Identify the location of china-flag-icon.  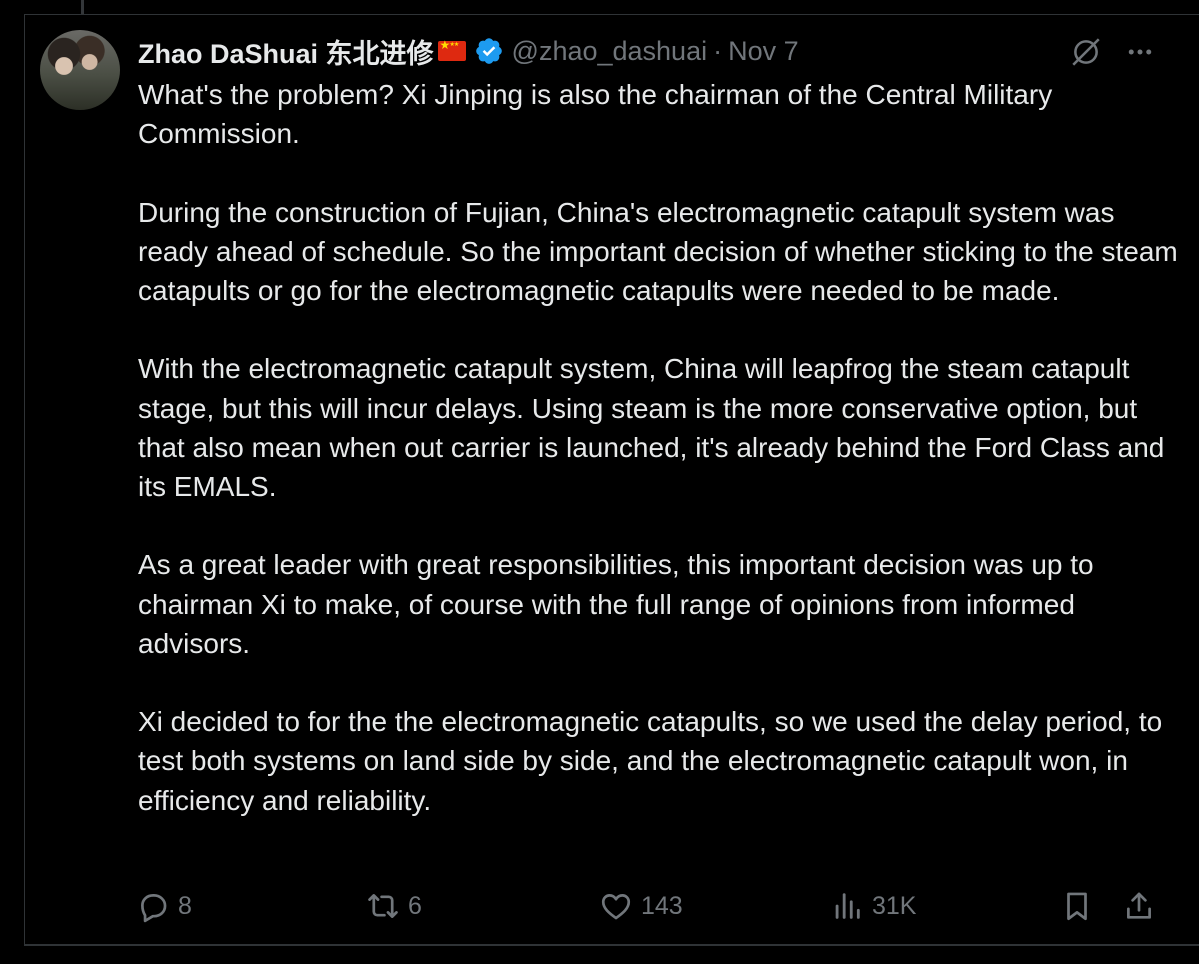
(451, 49).